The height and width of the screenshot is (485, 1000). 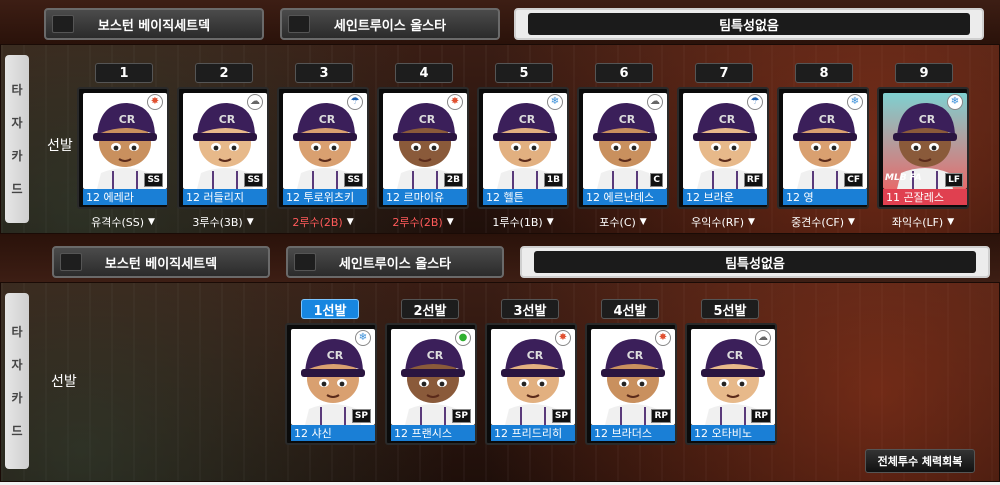 What do you see at coordinates (524, 73) in the screenshot?
I see `batting-order-number: 5` at bounding box center [524, 73].